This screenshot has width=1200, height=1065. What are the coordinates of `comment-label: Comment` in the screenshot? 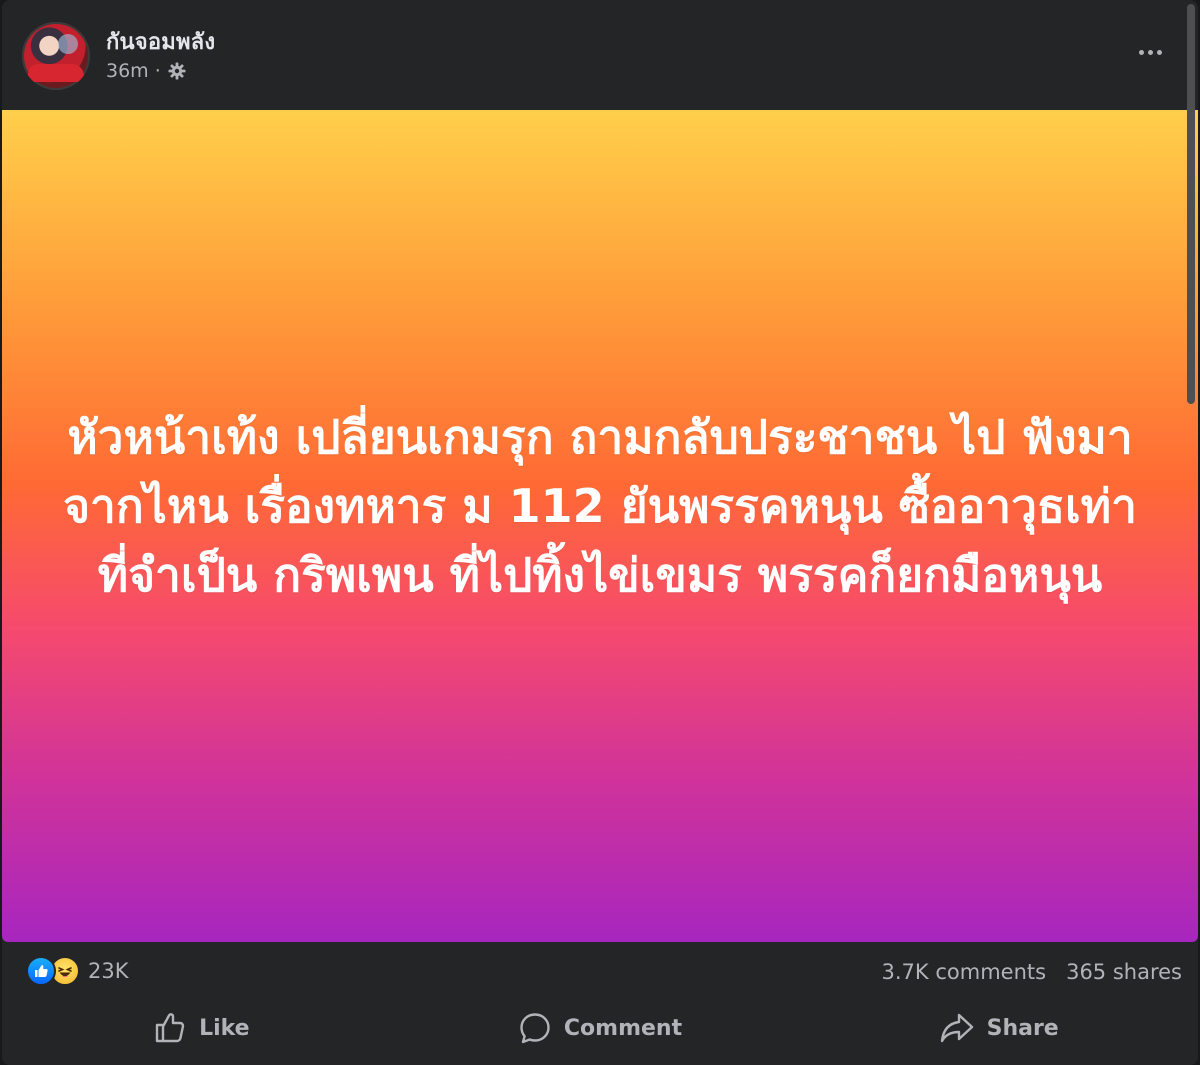 It's located at (623, 1028).